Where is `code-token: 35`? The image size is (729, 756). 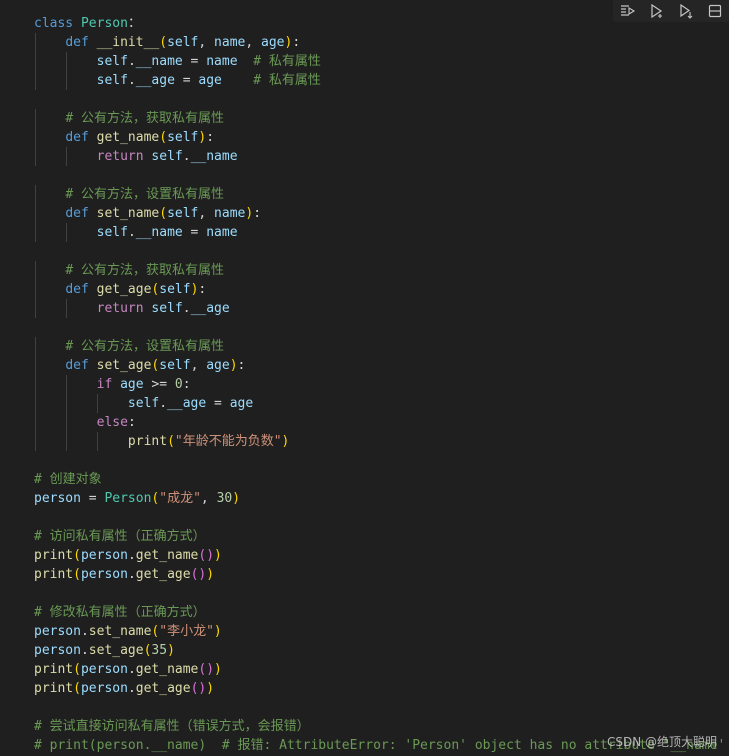 code-token: 35 is located at coordinates (159, 650).